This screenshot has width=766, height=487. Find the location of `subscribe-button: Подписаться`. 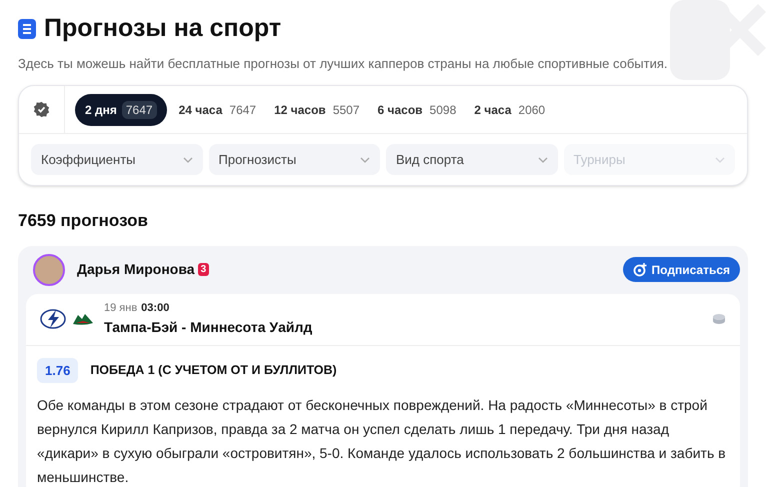

subscribe-button: Подписаться is located at coordinates (681, 269).